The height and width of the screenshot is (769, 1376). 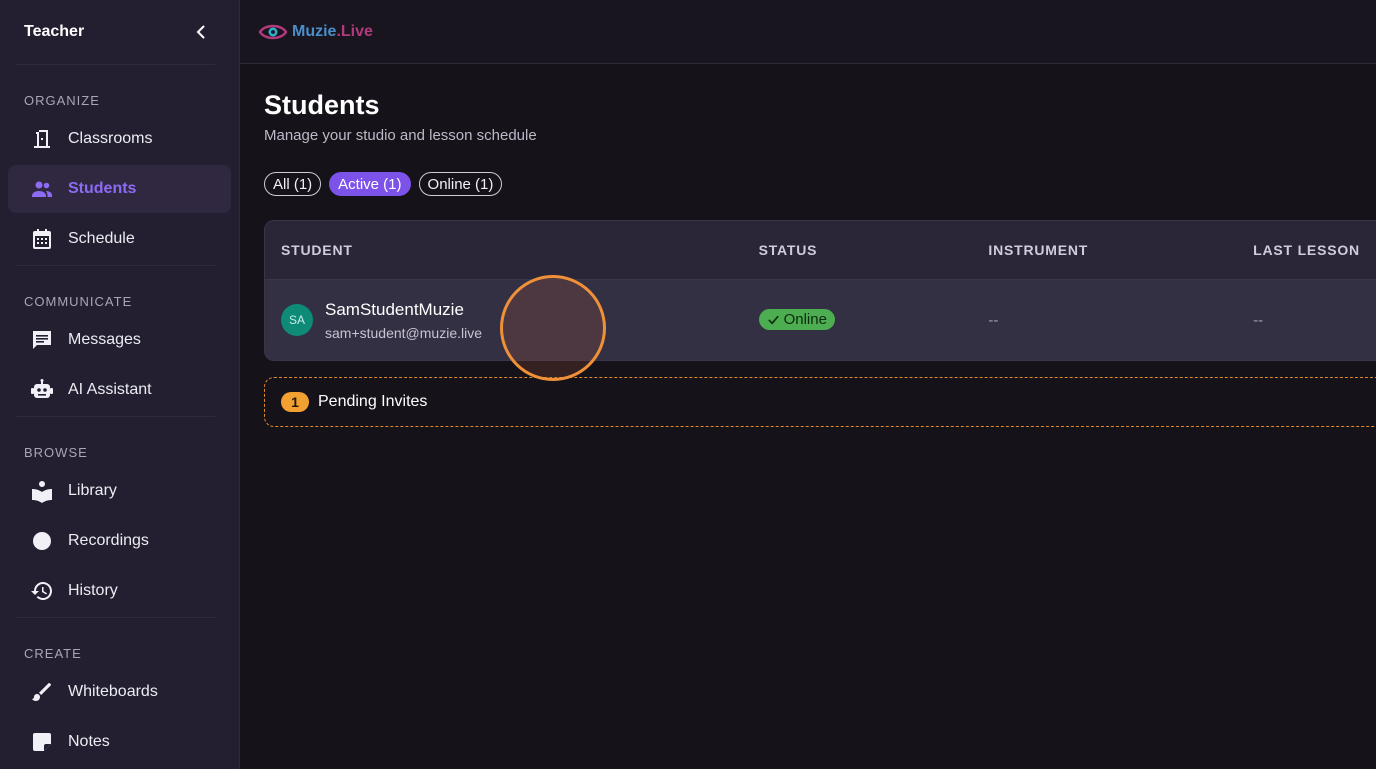 What do you see at coordinates (78, 301) in the screenshot?
I see `section-title-communicate: COMMUNICATE` at bounding box center [78, 301].